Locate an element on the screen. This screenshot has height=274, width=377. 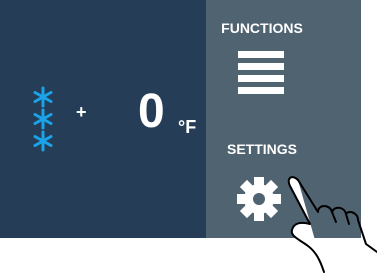
functions-label: FUNCTIONS is located at coordinates (262, 28).